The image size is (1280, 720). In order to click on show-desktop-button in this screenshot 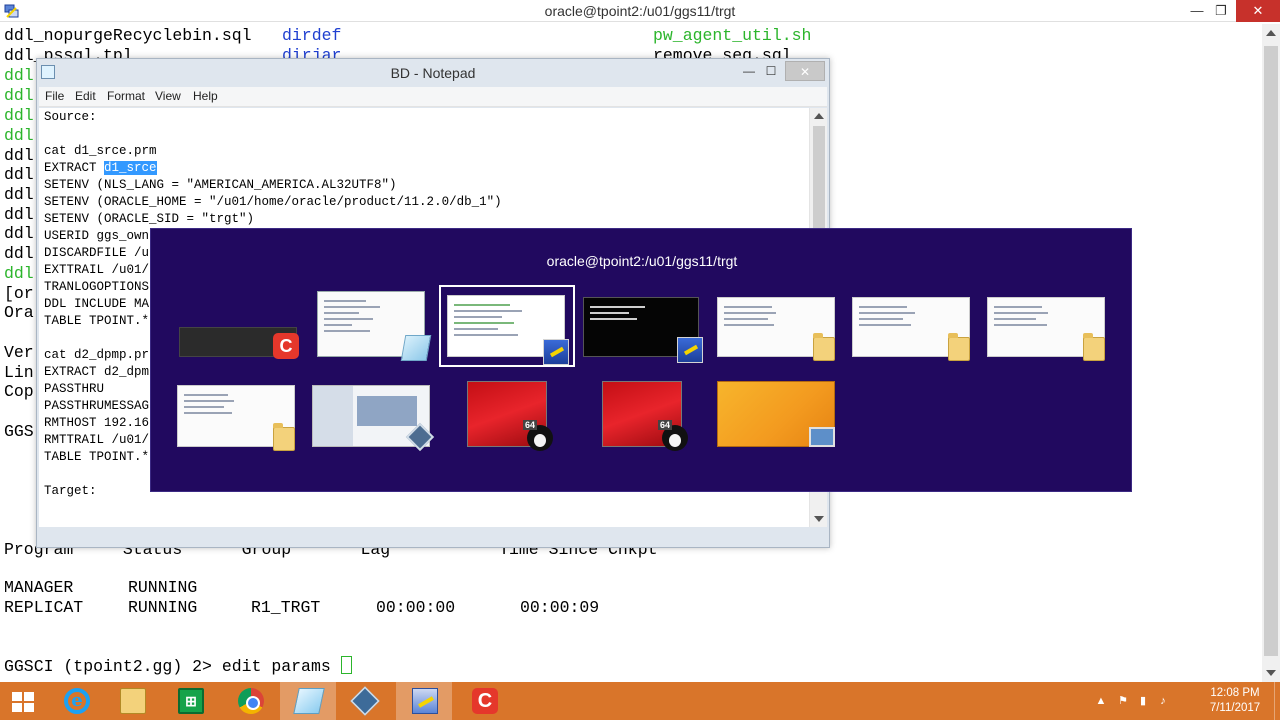, I will do `click(1277, 701)`.